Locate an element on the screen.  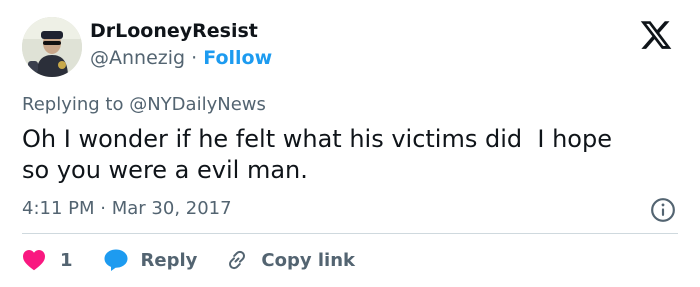
avatar-image is located at coordinates (52, 47).